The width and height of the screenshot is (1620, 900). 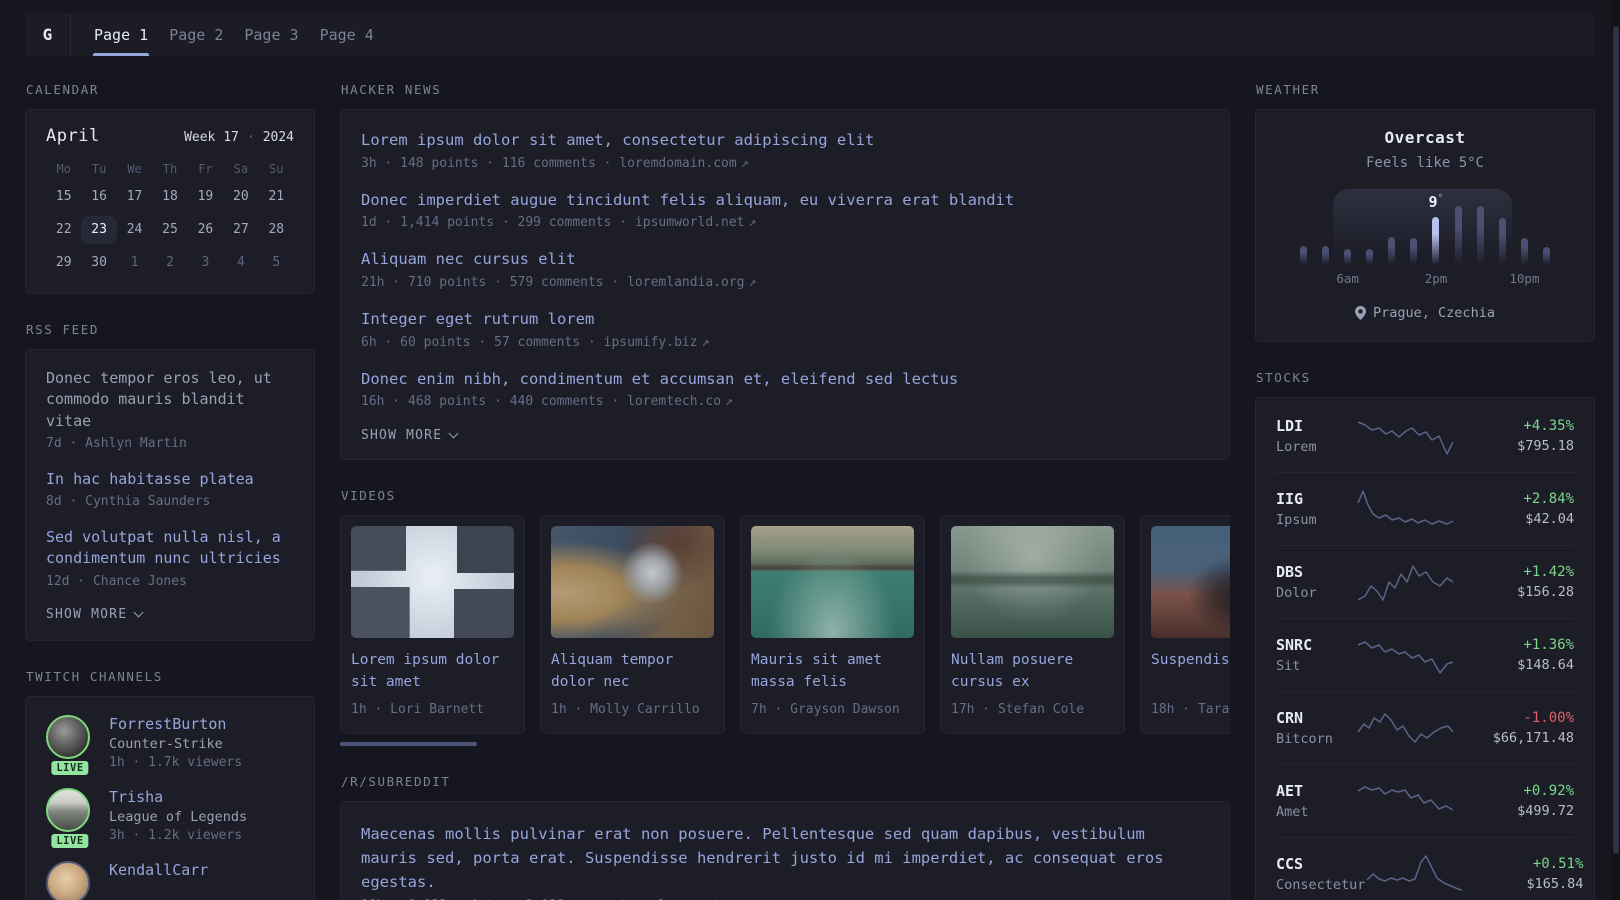 I want to click on stock-name: Dolor, so click(x=1296, y=593).